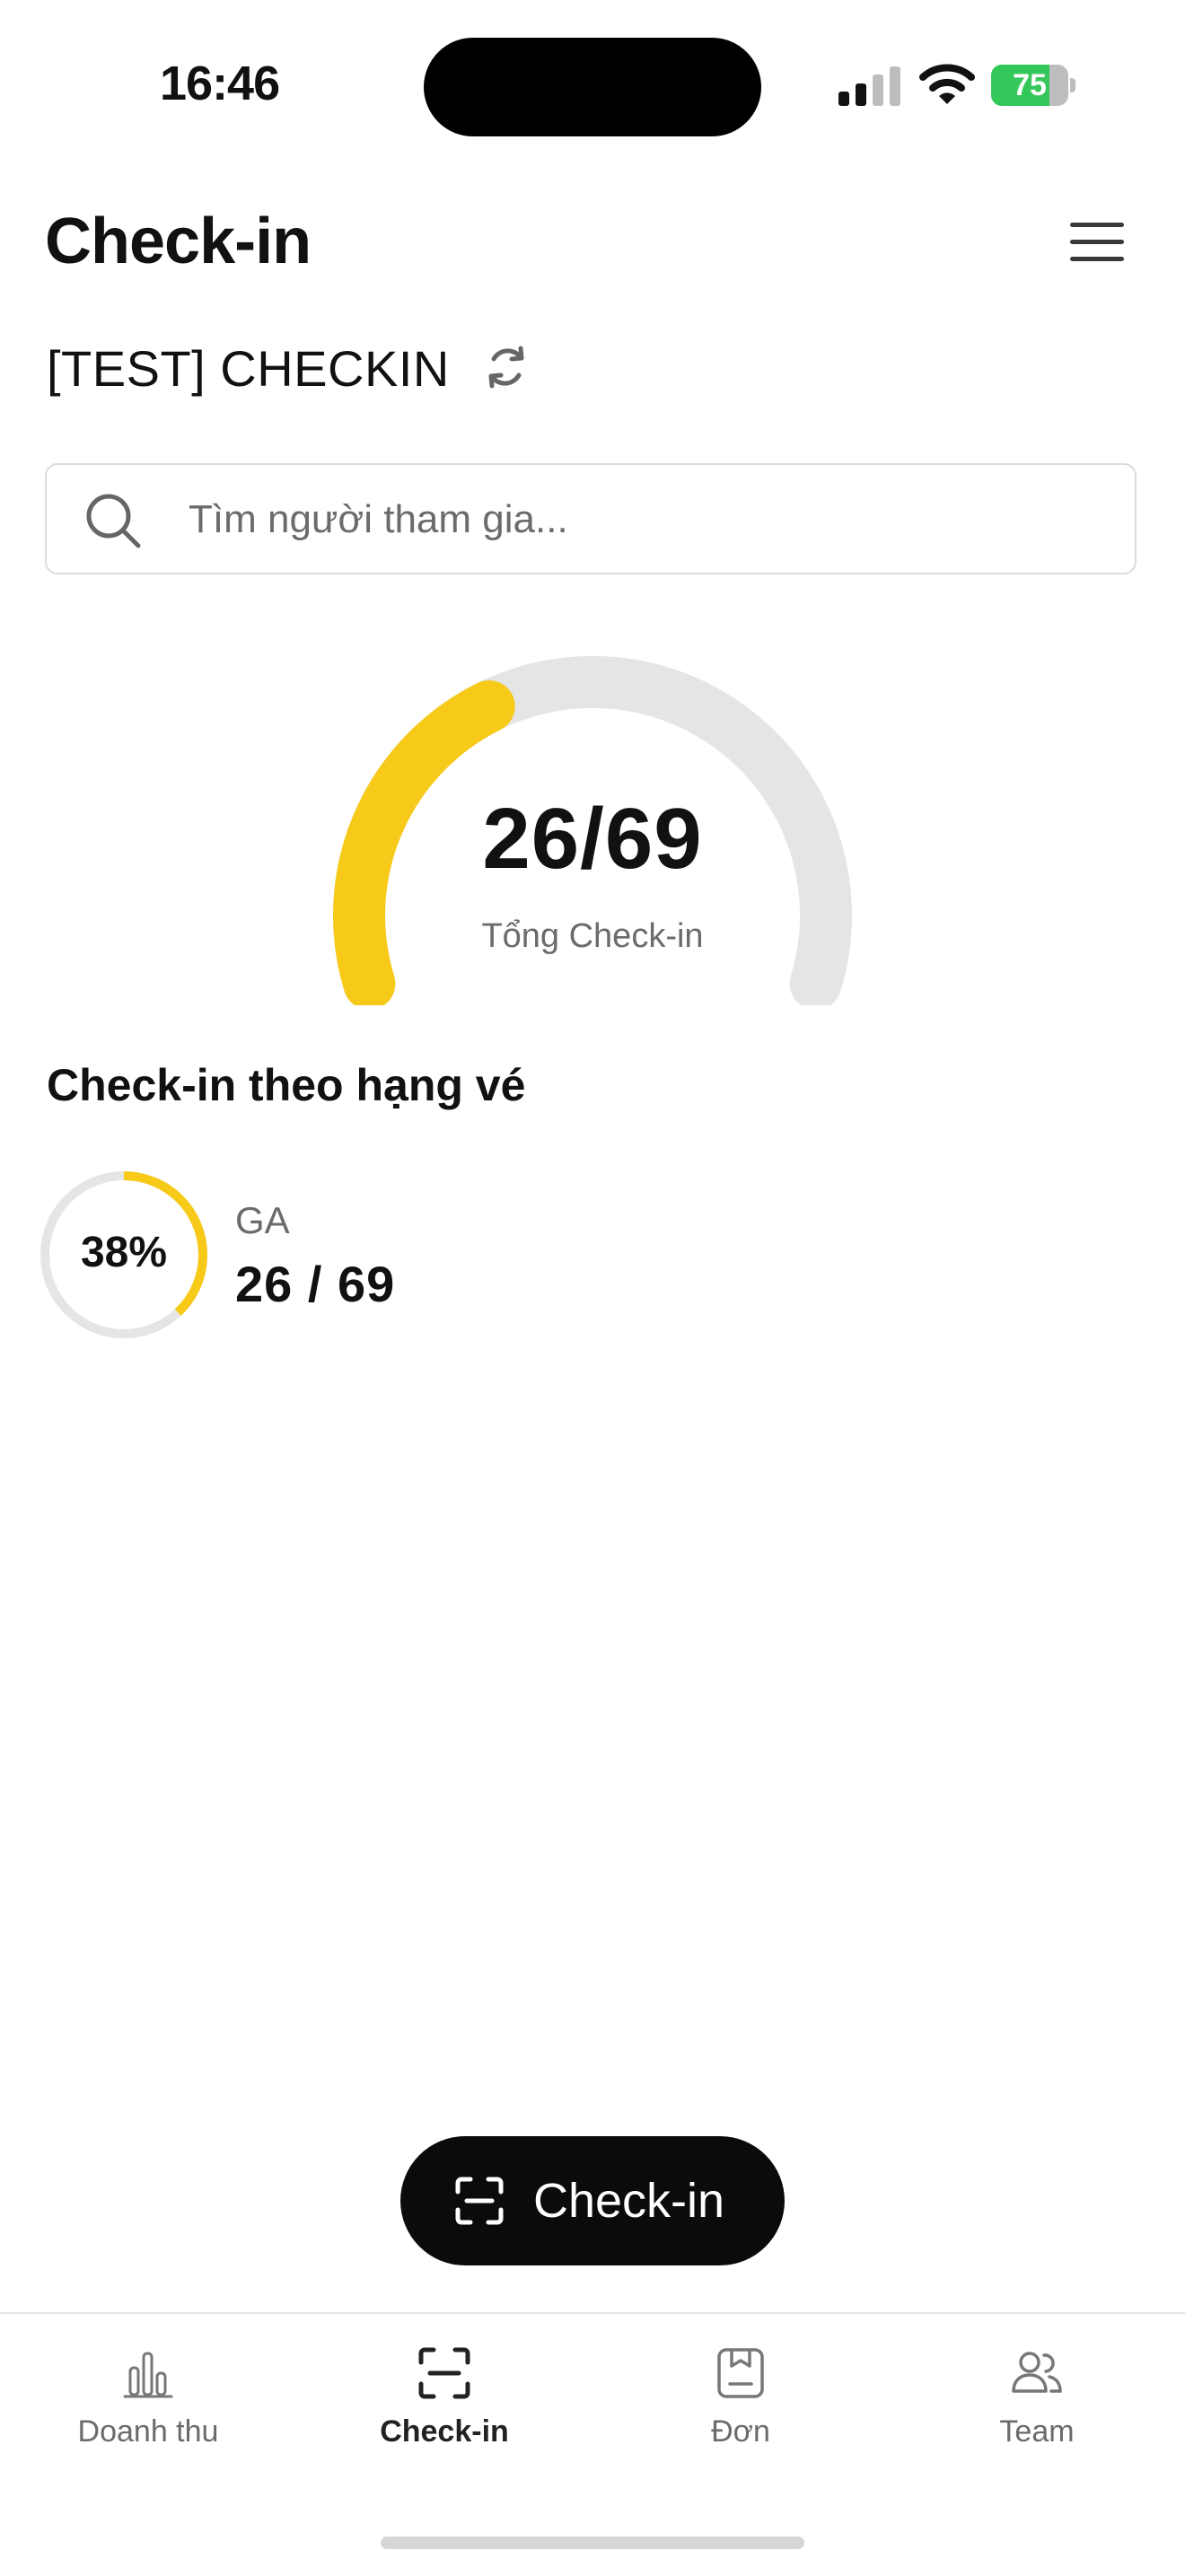  What do you see at coordinates (947, 84) in the screenshot?
I see `wifi-icon` at bounding box center [947, 84].